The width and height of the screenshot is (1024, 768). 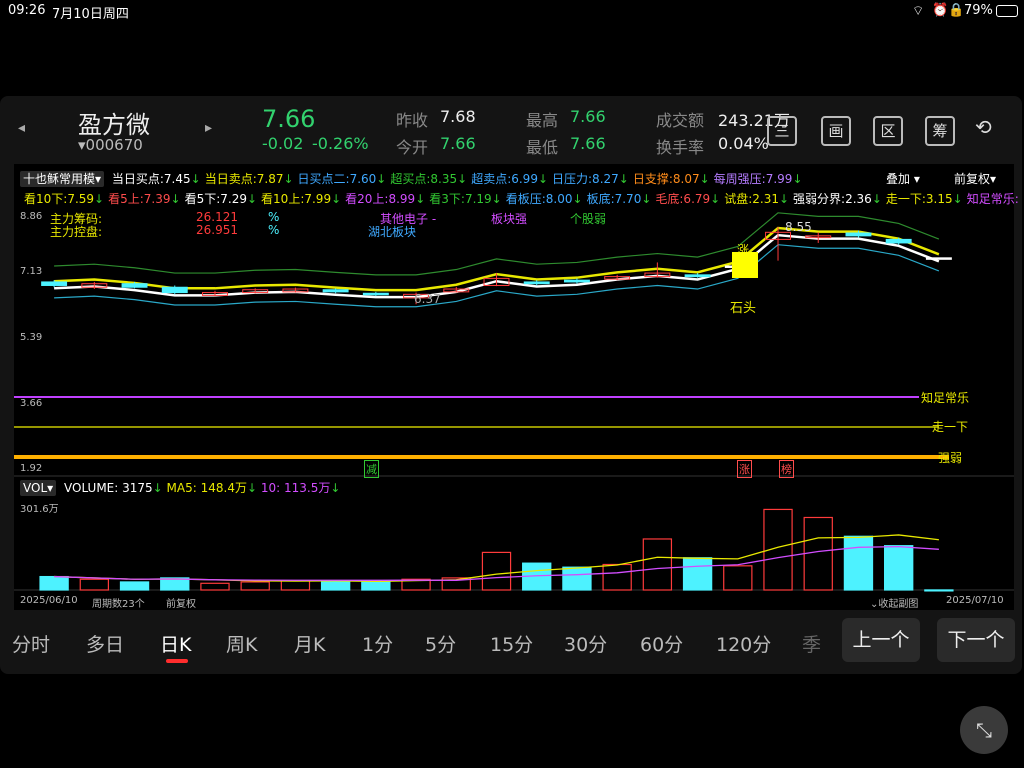 What do you see at coordinates (392, 232) in the screenshot?
I see `region-sector: 湖北板块` at bounding box center [392, 232].